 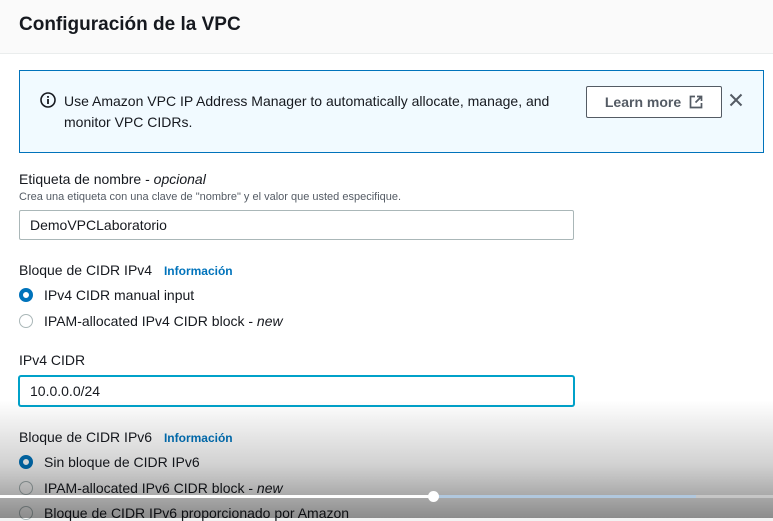 I want to click on video-played-bar, so click(x=216, y=496).